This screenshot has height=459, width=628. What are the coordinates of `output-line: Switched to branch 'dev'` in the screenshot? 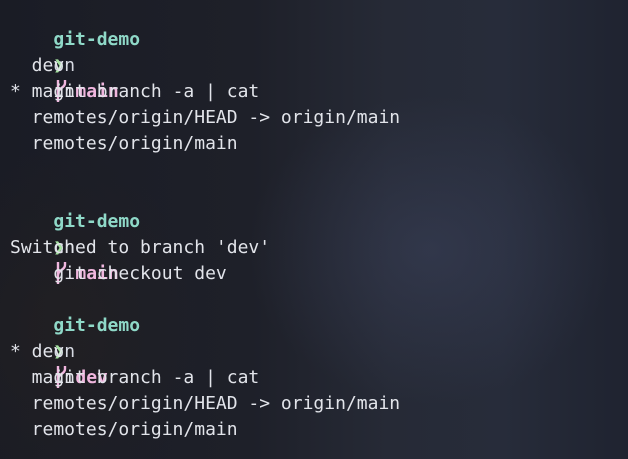 It's located at (140, 247).